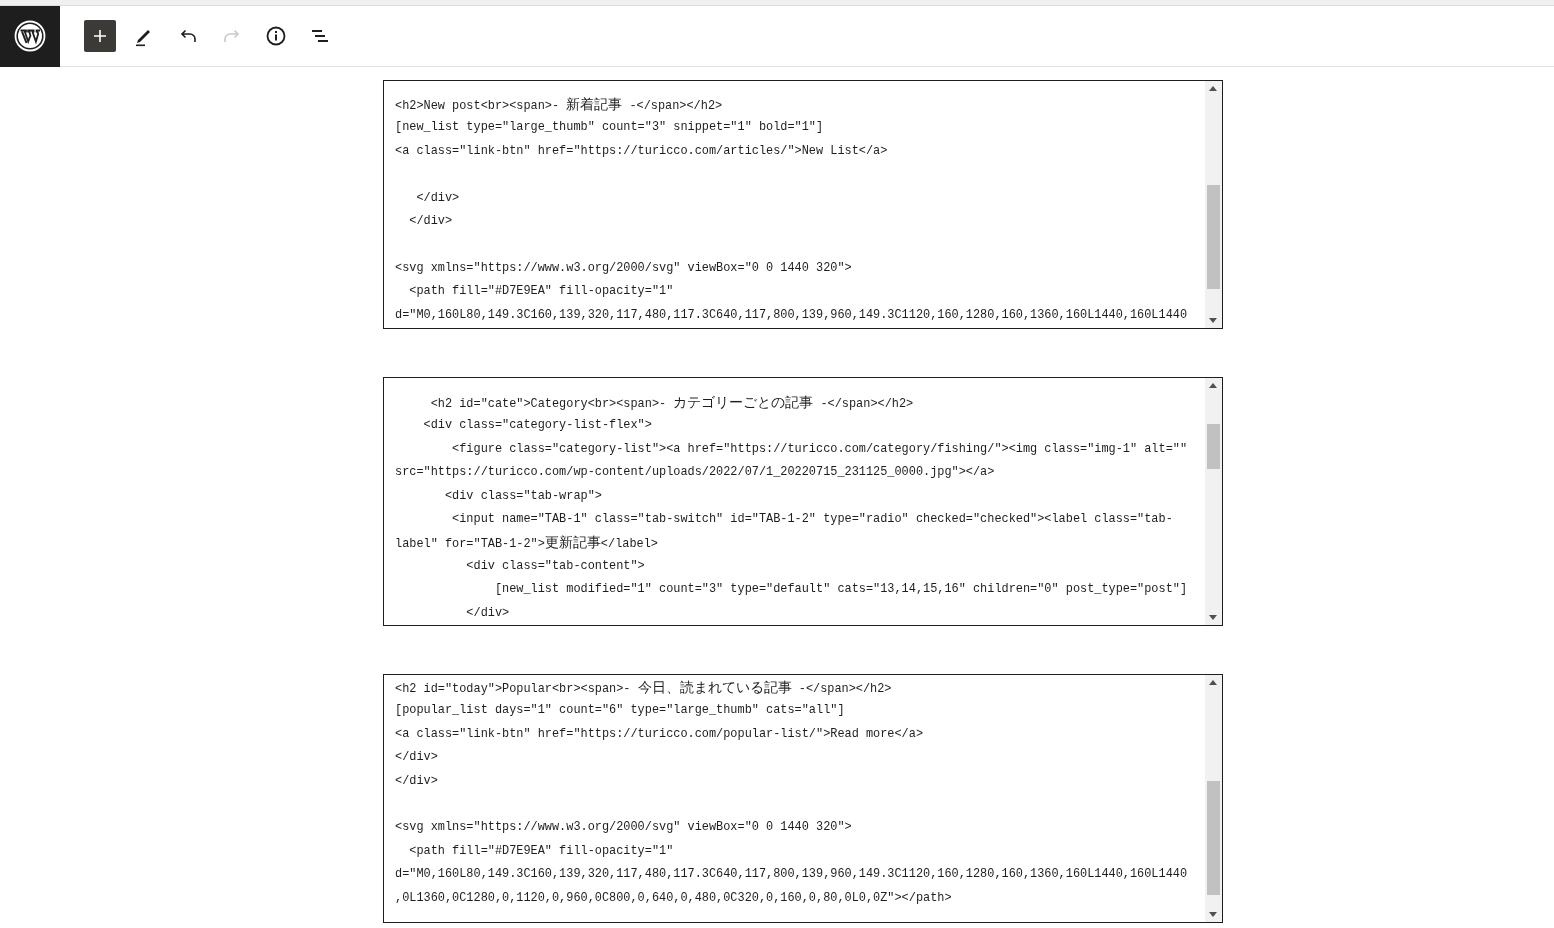  What do you see at coordinates (100, 36) in the screenshot?
I see `plus-button` at bounding box center [100, 36].